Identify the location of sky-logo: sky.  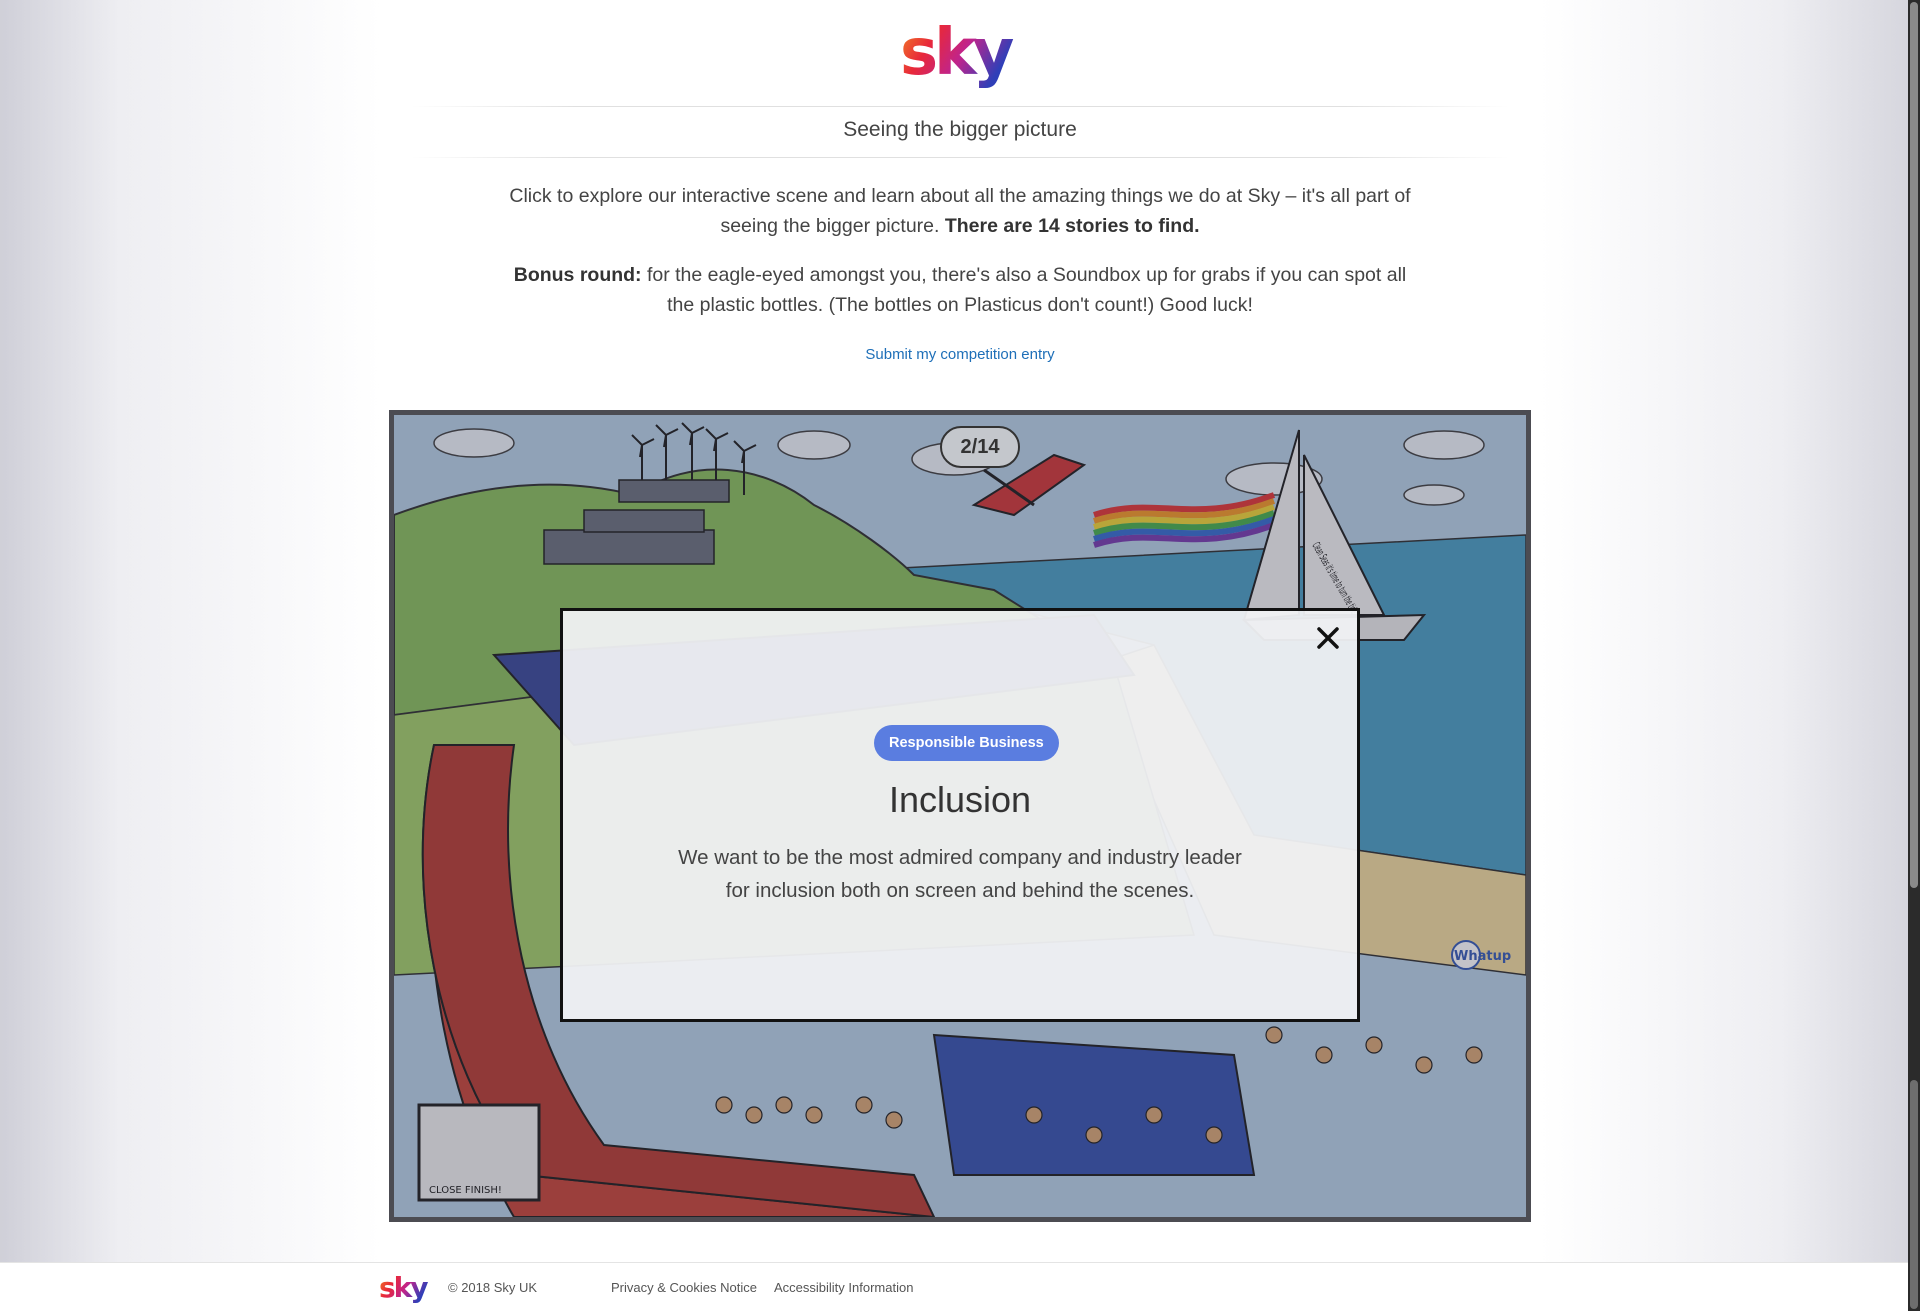
(960, 54).